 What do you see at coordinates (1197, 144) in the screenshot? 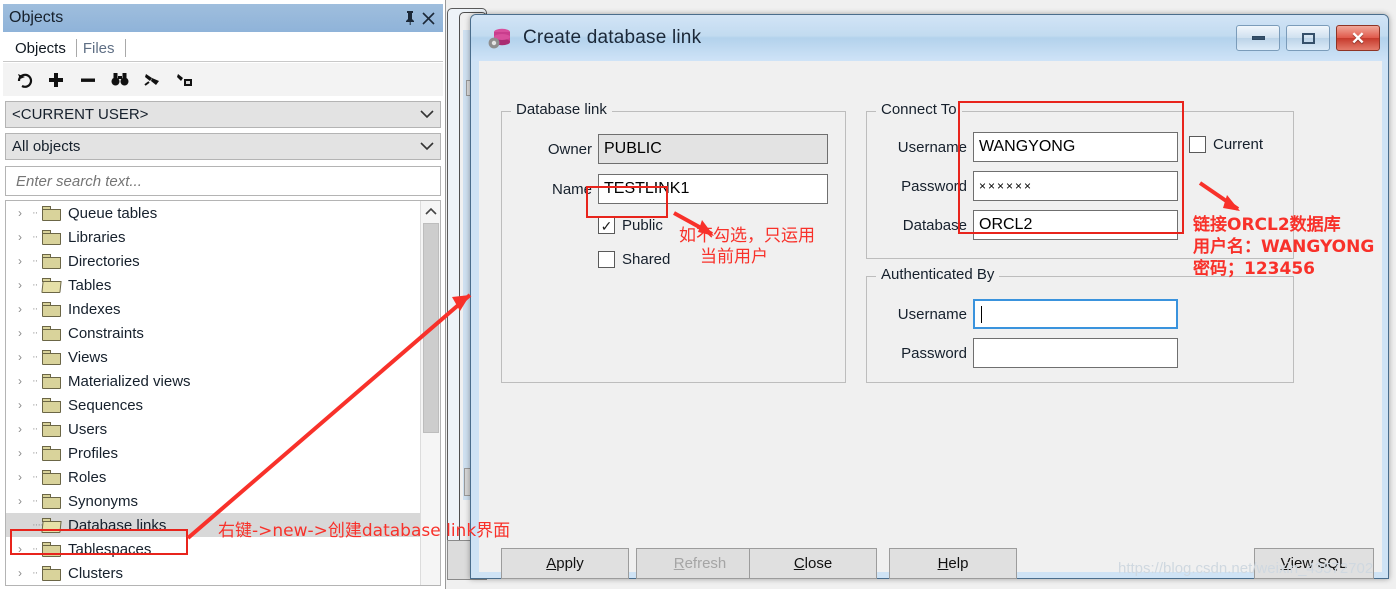
I see `current-checkbox` at bounding box center [1197, 144].